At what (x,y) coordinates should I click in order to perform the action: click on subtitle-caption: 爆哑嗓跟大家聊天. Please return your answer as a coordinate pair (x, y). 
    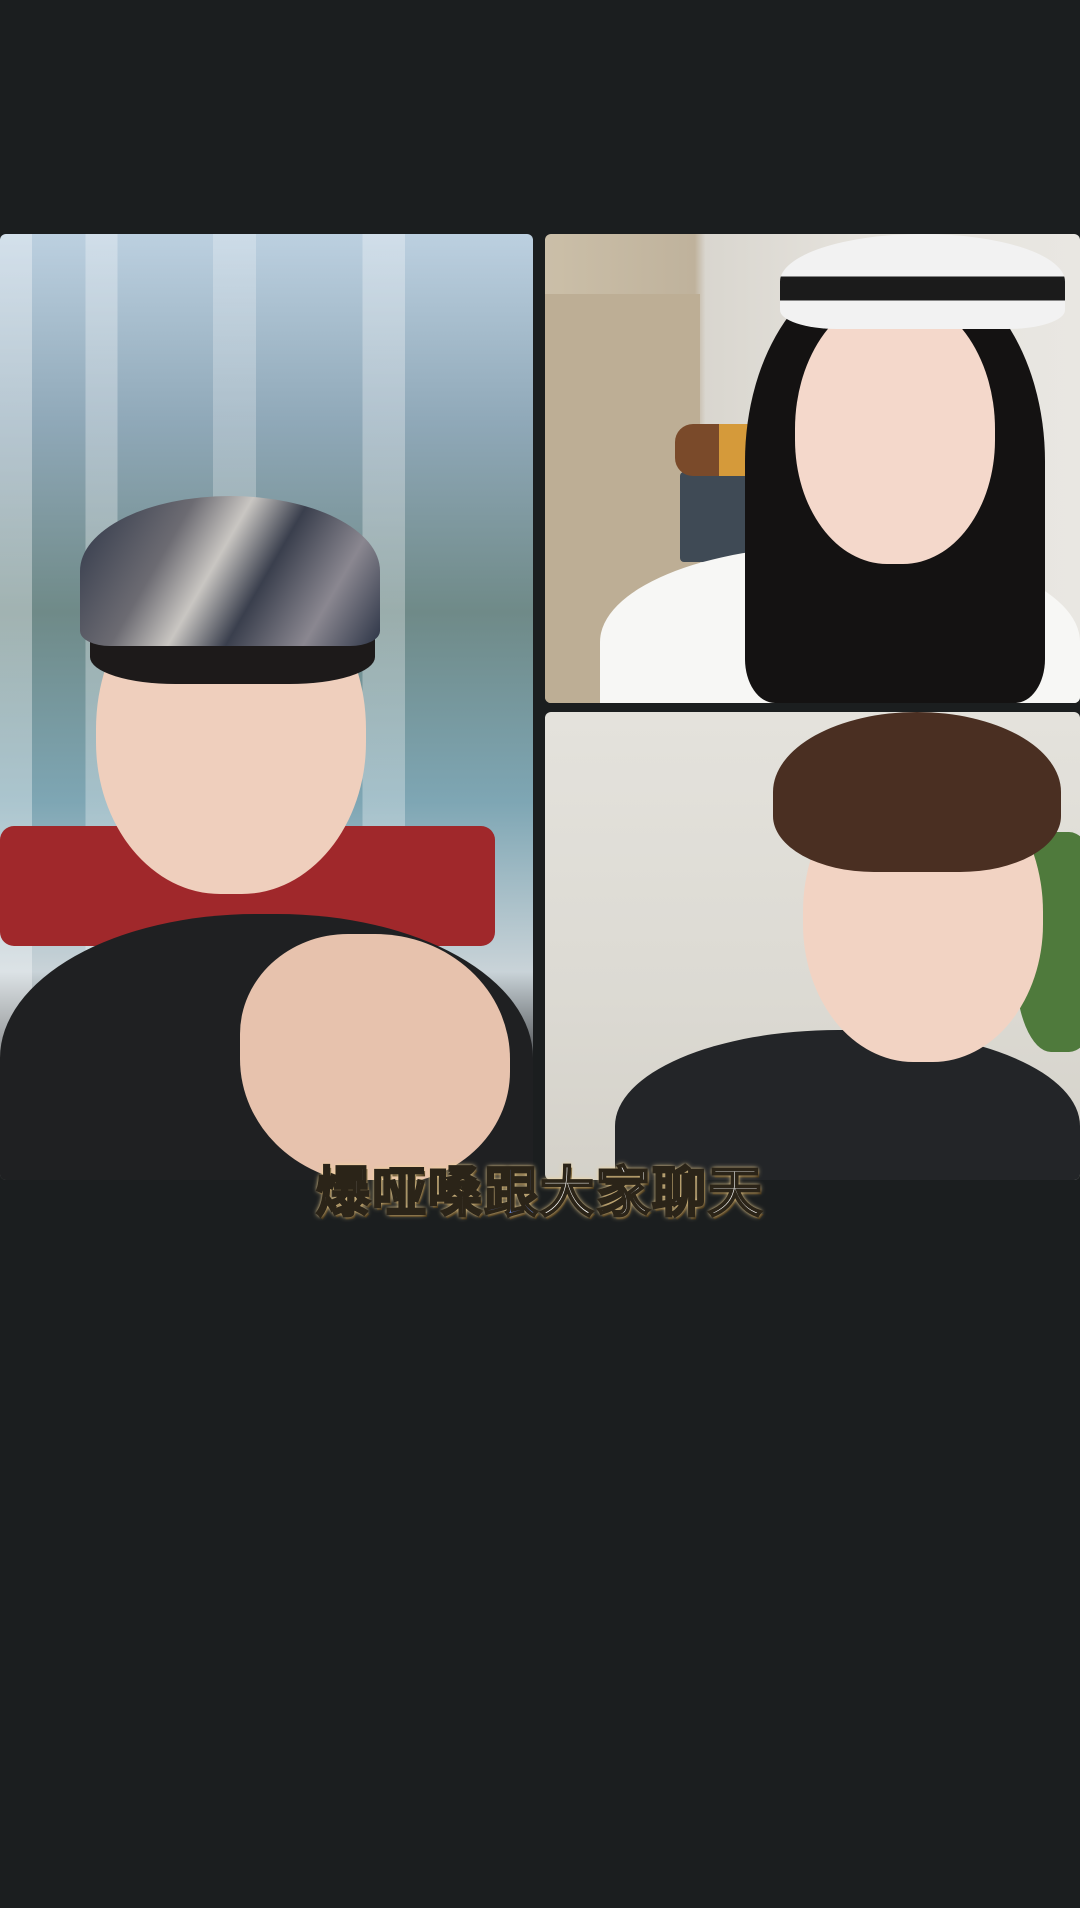
    Looking at the image, I should click on (540, 1193).